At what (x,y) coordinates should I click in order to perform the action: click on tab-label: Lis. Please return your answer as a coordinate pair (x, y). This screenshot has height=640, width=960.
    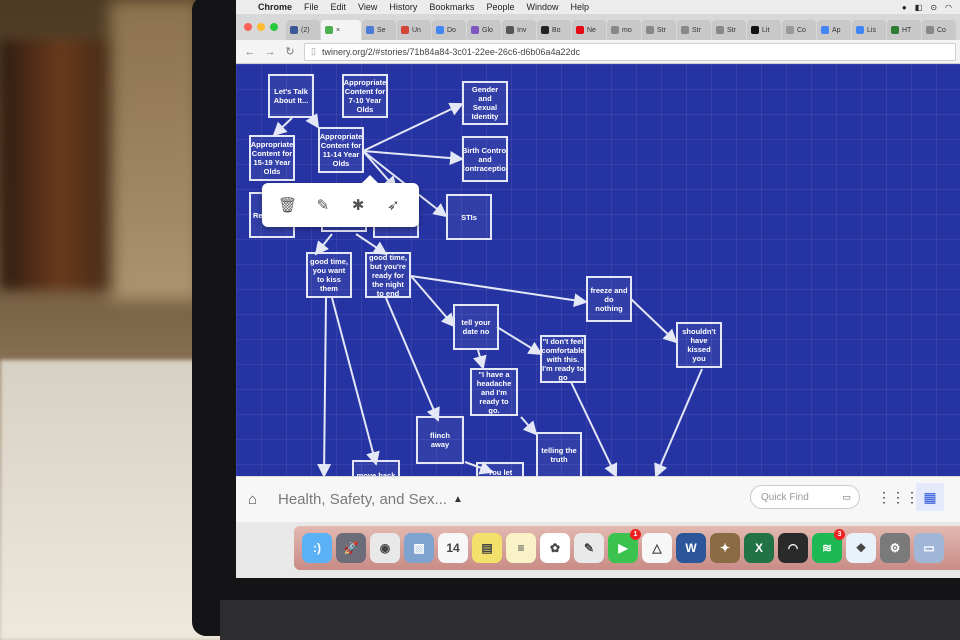
    Looking at the image, I should click on (871, 30).